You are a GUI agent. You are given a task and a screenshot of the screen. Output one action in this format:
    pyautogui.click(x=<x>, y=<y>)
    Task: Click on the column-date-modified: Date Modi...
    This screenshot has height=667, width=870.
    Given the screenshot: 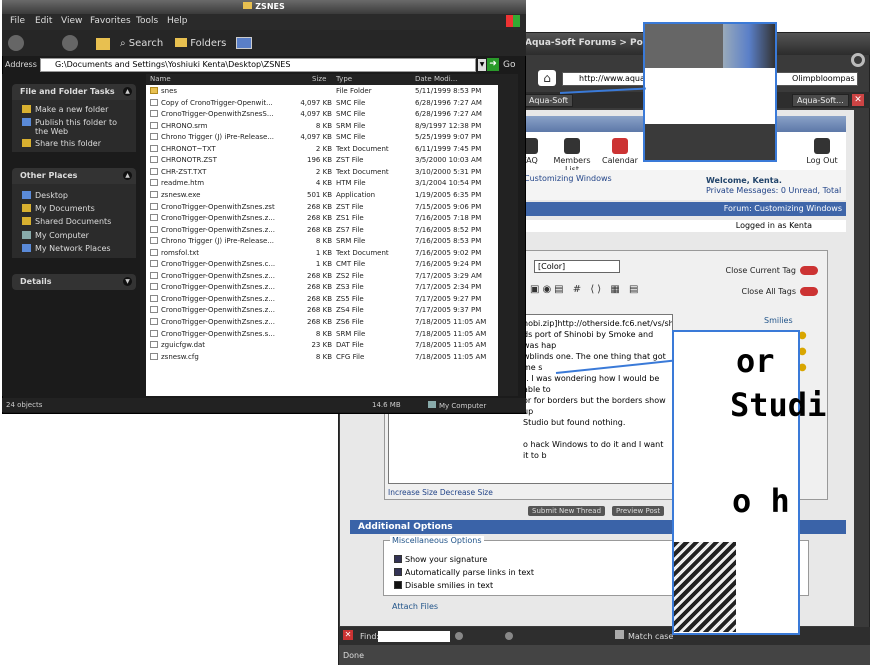 What is the action you would take?
    pyautogui.click(x=436, y=79)
    